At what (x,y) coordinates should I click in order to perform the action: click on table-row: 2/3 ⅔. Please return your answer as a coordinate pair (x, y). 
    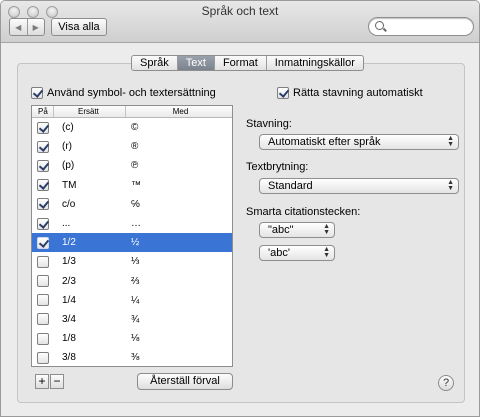
    Looking at the image, I should click on (132, 281).